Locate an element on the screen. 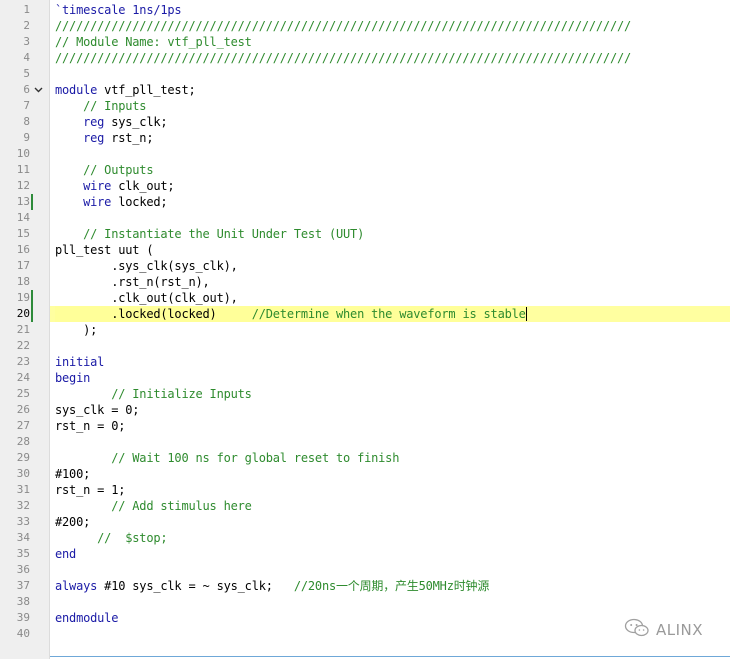 Image resolution: width=730 pixels, height=659 pixels. code-line: 14 is located at coordinates (365, 218).